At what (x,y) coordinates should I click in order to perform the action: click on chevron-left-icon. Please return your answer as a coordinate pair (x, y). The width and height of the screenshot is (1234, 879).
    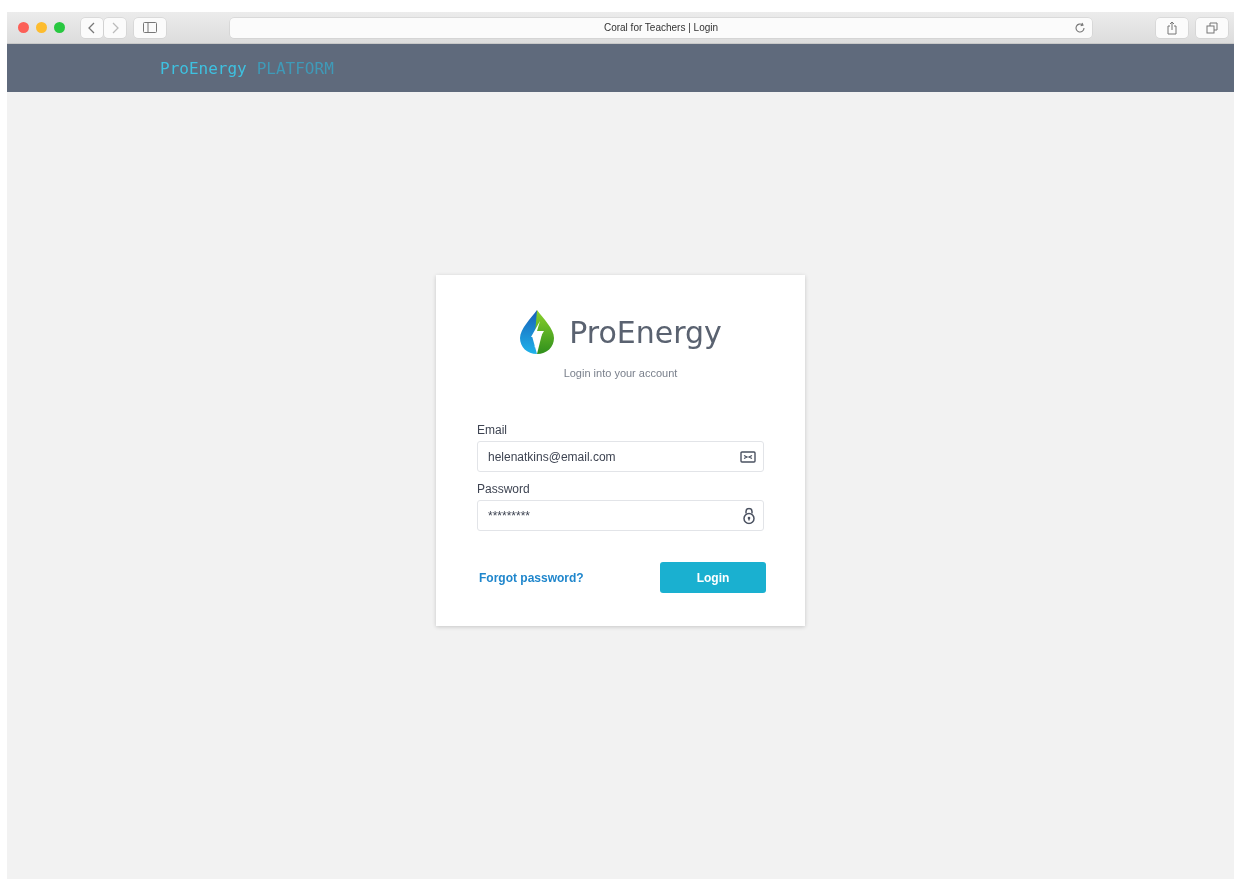
    Looking at the image, I should click on (92, 27).